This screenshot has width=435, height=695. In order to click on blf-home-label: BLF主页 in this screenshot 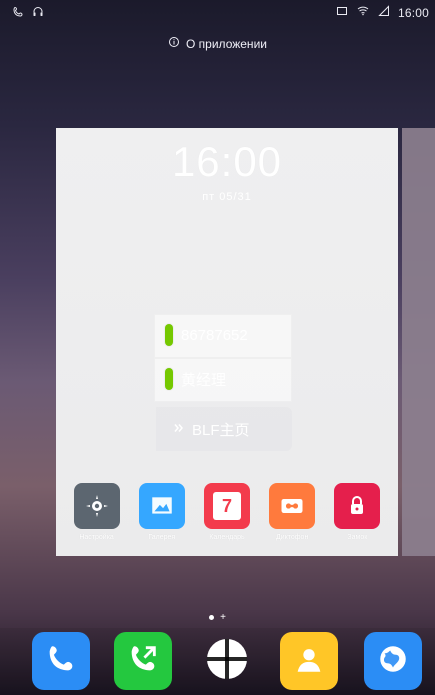, I will do `click(221, 430)`.